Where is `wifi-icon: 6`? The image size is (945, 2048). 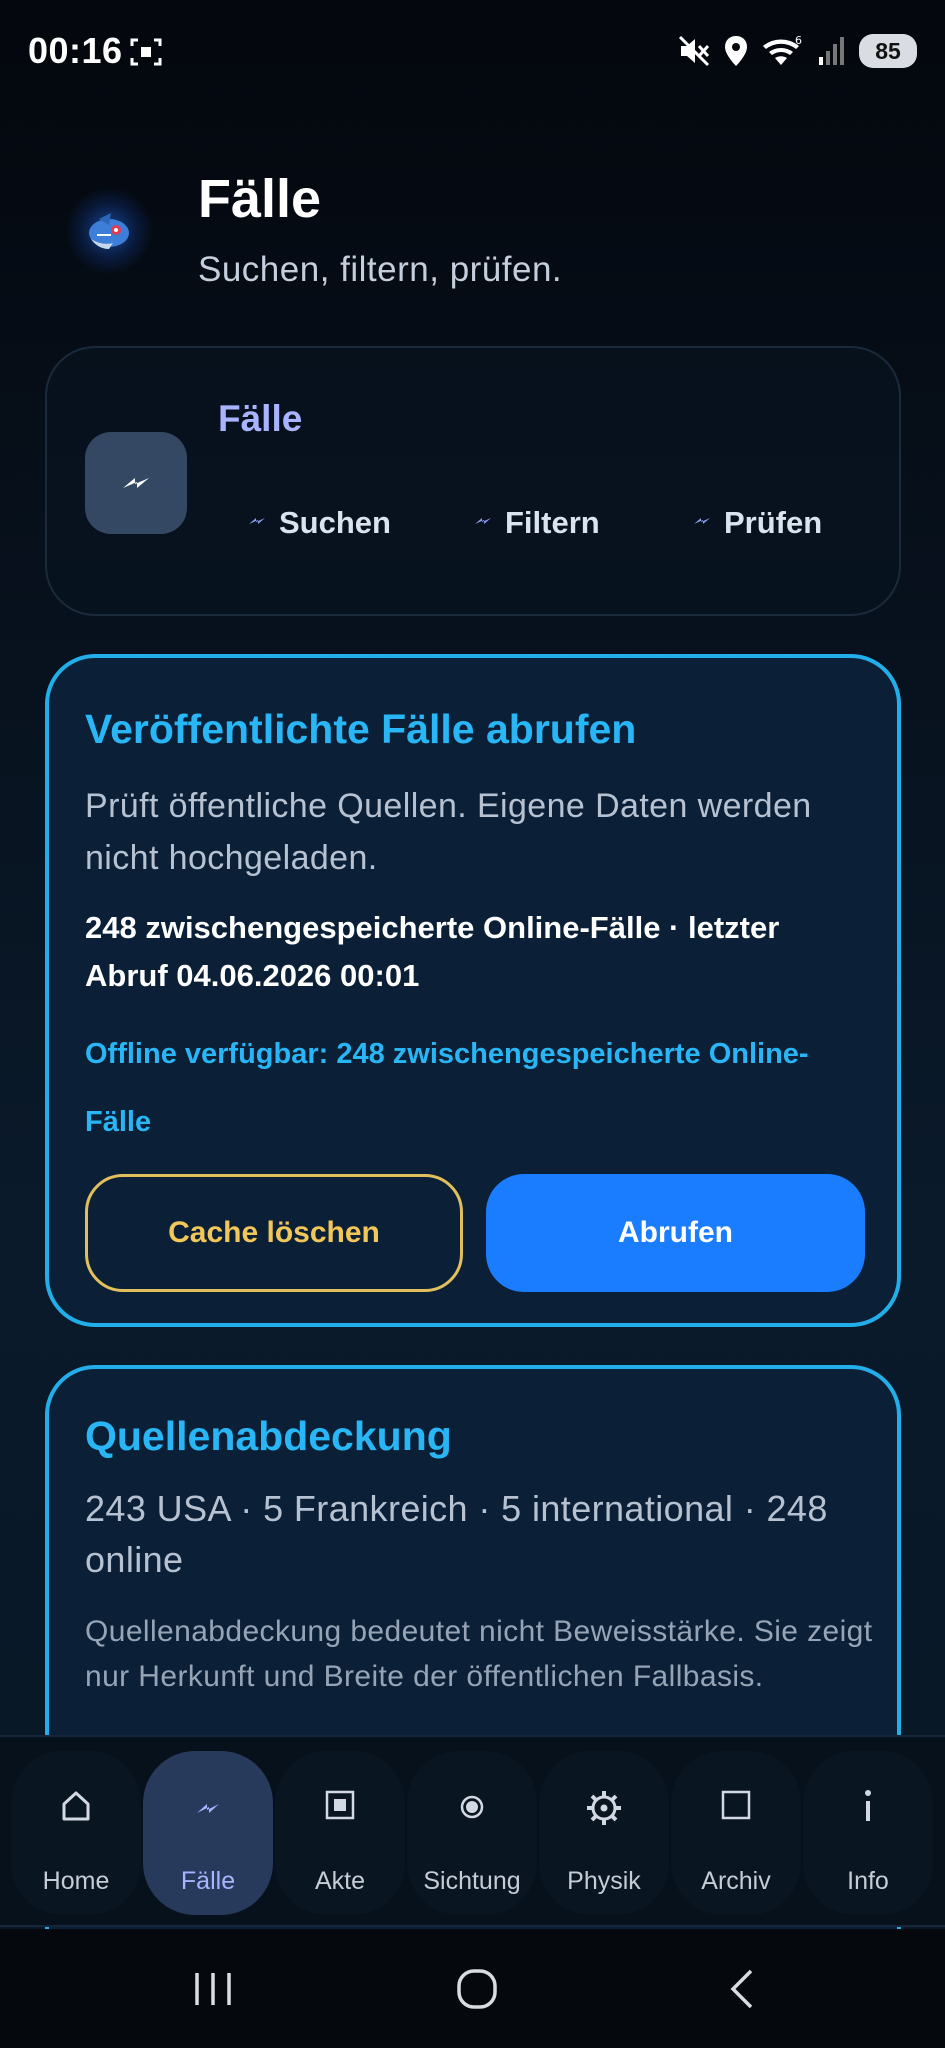 wifi-icon: 6 is located at coordinates (783, 51).